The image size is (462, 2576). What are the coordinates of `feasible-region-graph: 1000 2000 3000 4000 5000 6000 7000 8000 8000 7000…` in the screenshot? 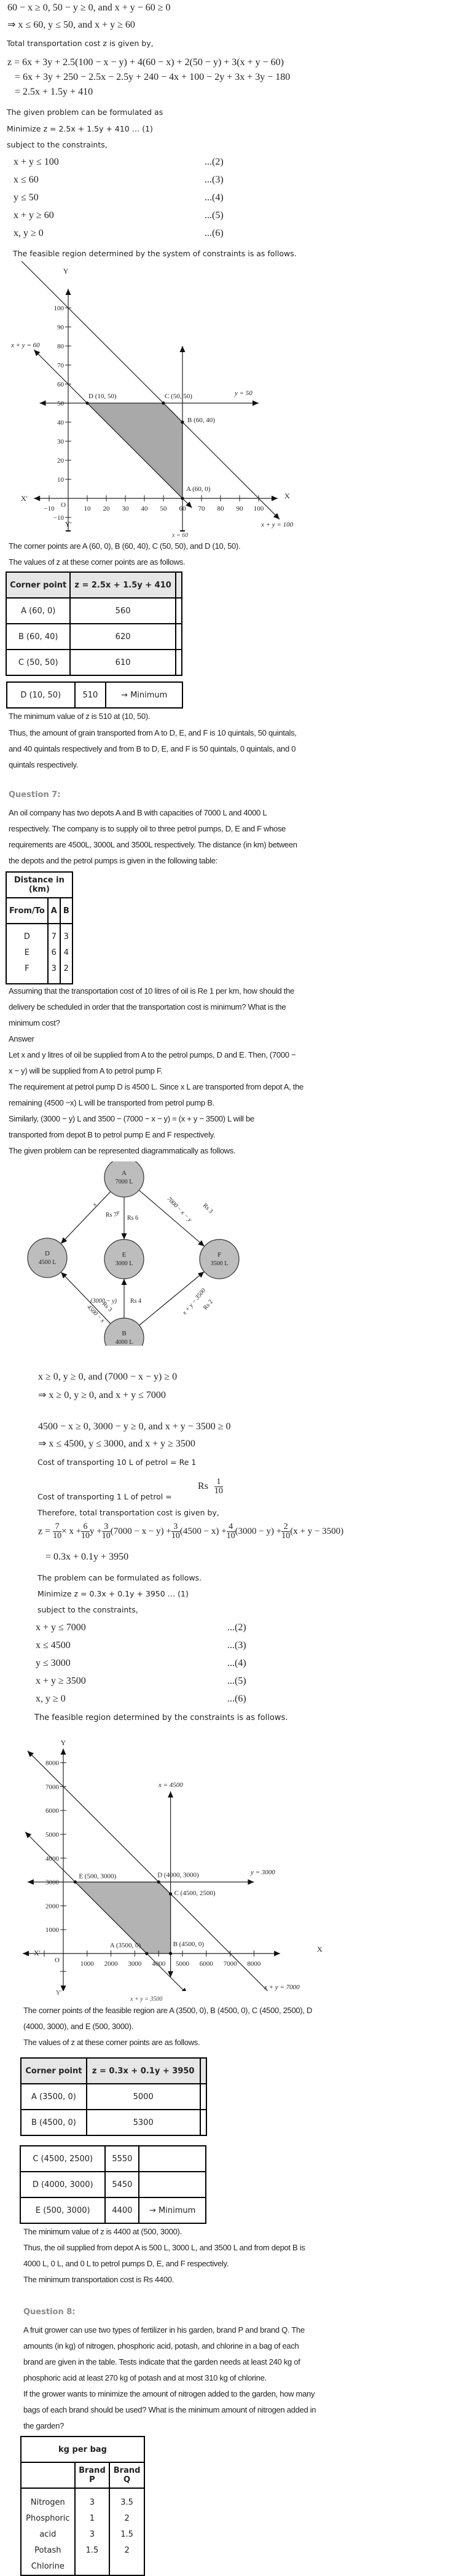 It's located at (173, 1864).